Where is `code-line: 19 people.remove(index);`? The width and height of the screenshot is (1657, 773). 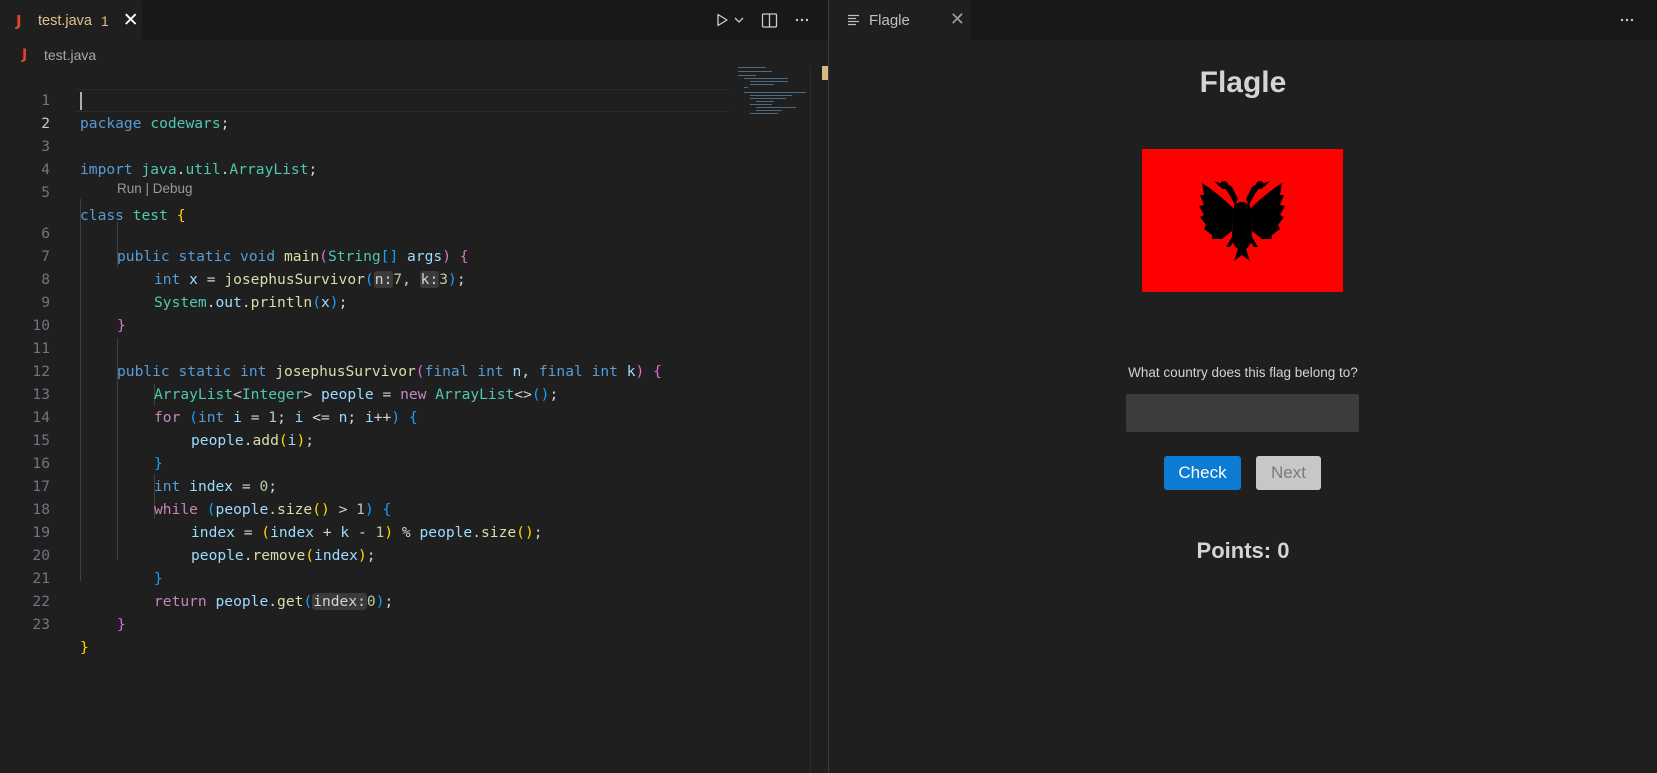
code-line: 19 people.remove(index); is located at coordinates (365, 531).